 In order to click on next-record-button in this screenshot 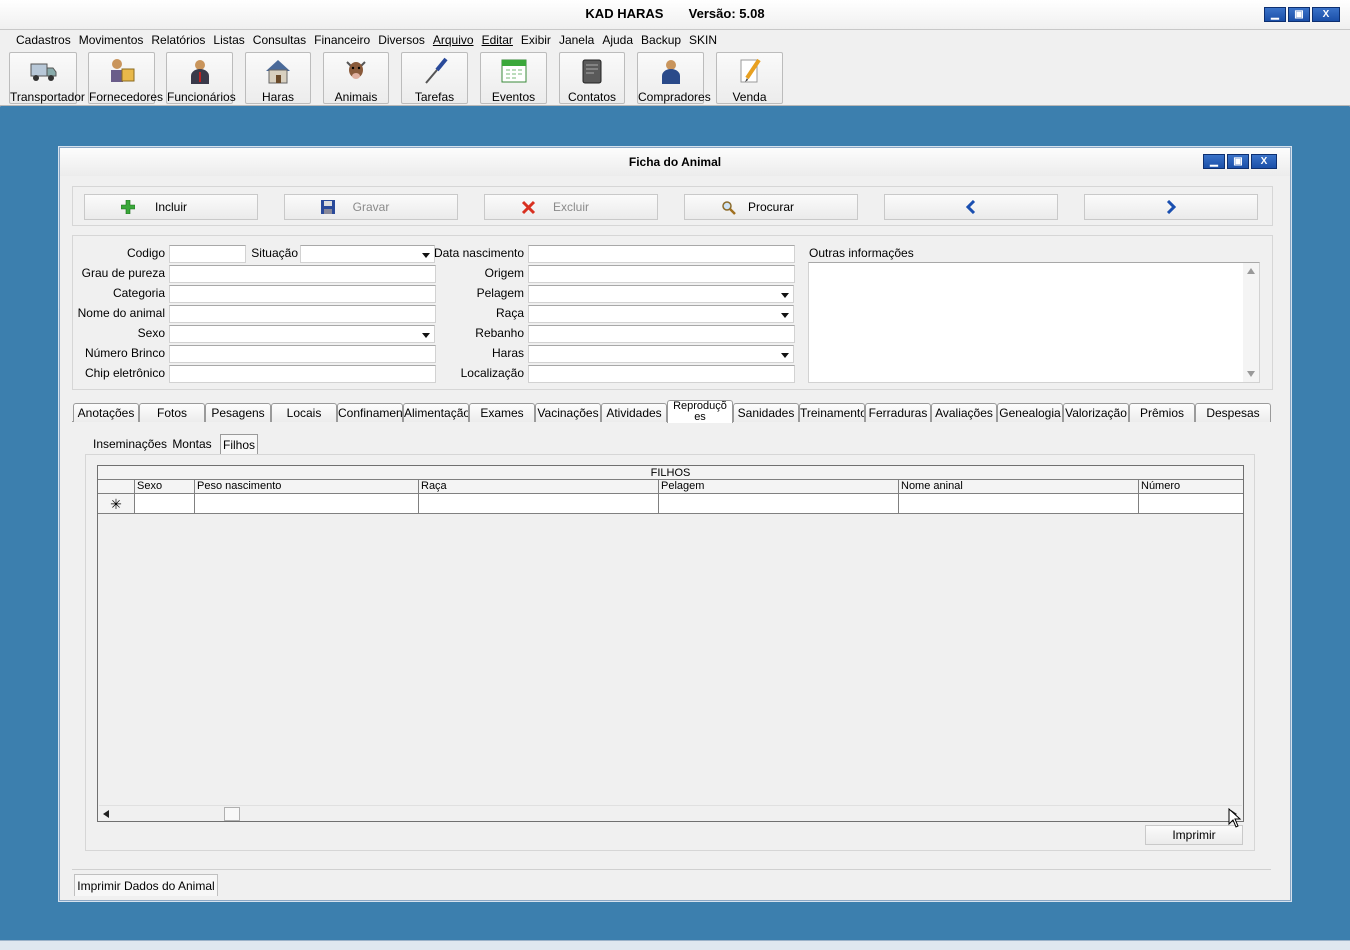, I will do `click(1171, 207)`.